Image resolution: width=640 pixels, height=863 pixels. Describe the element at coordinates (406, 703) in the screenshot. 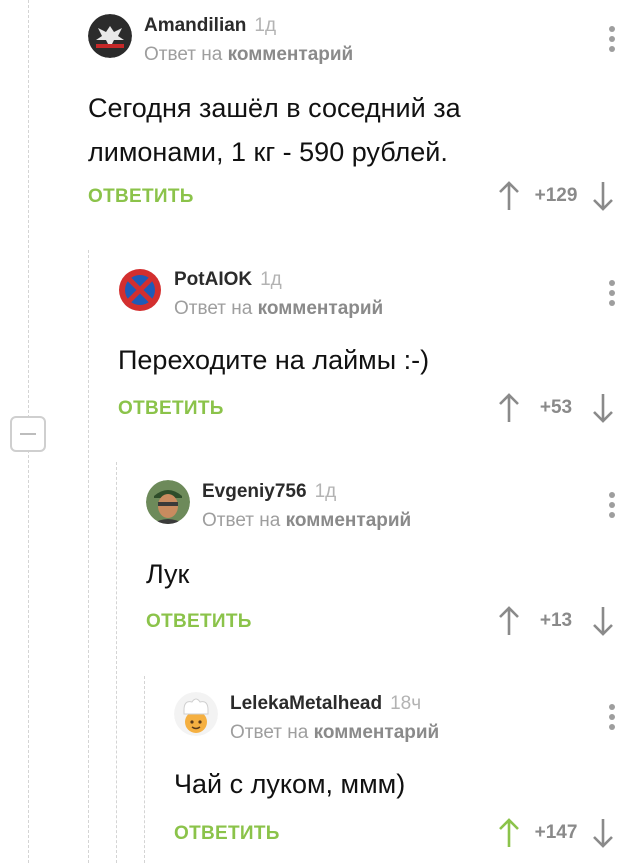

I see `comment-time: 18ч` at that location.